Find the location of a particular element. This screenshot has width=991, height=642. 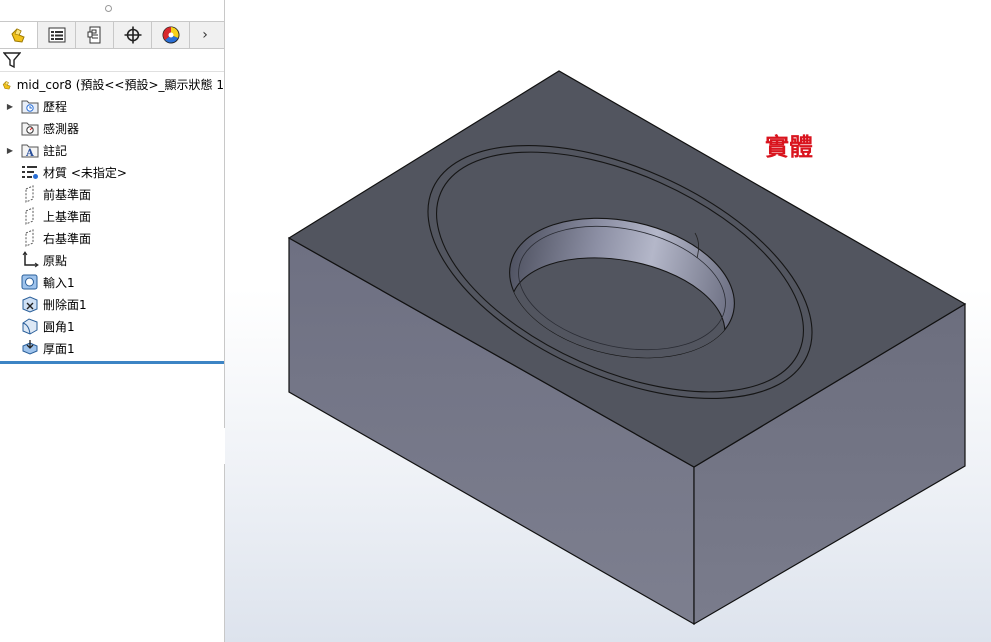

tree-item-imported: 輸入1 is located at coordinates (112, 282).